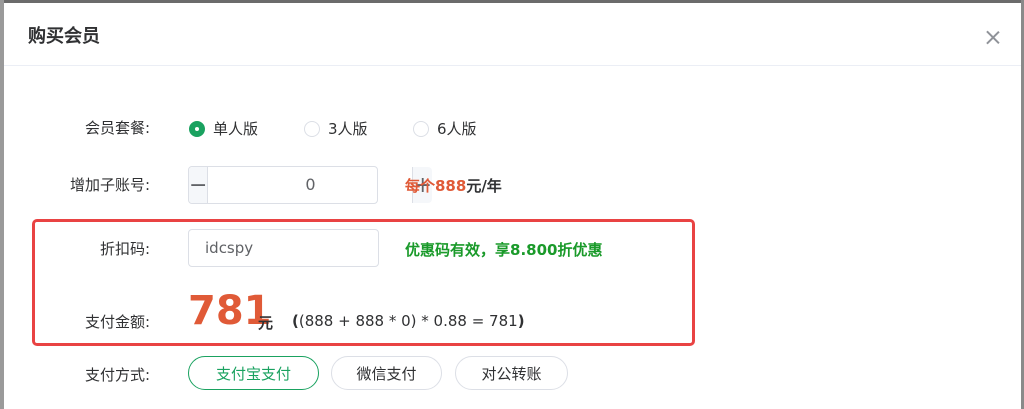 The image size is (1024, 409). Describe the element at coordinates (504, 250) in the screenshot. I see `coupon-status: 优惠码有效，享8.800折优惠` at that location.